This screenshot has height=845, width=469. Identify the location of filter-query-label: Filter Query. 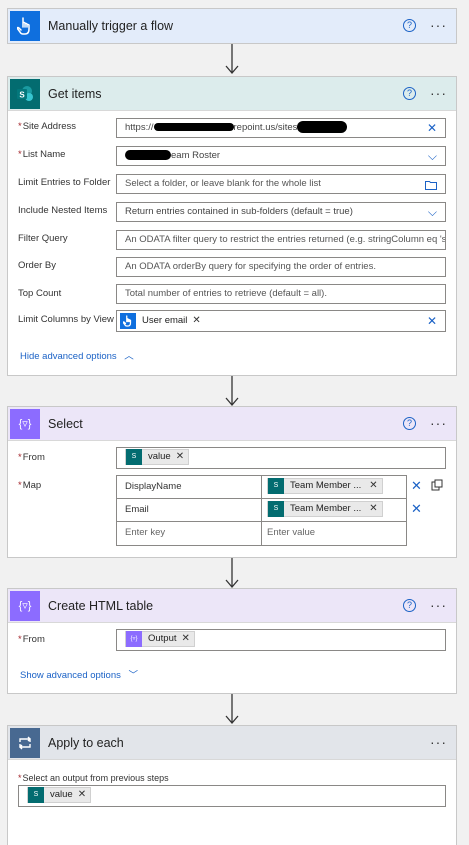
(43, 238).